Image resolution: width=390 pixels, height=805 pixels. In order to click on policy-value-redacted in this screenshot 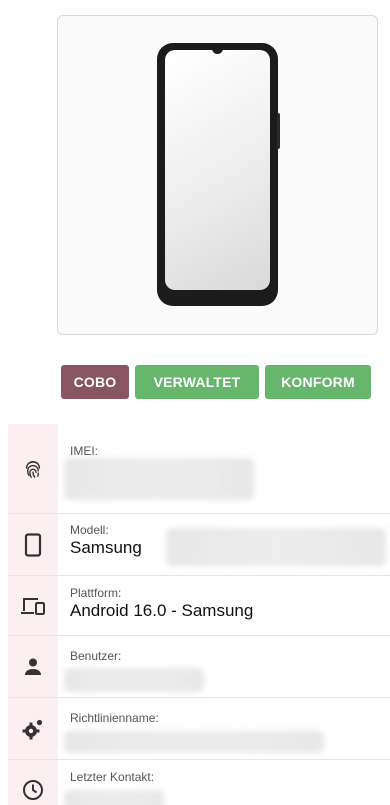, I will do `click(194, 742)`.